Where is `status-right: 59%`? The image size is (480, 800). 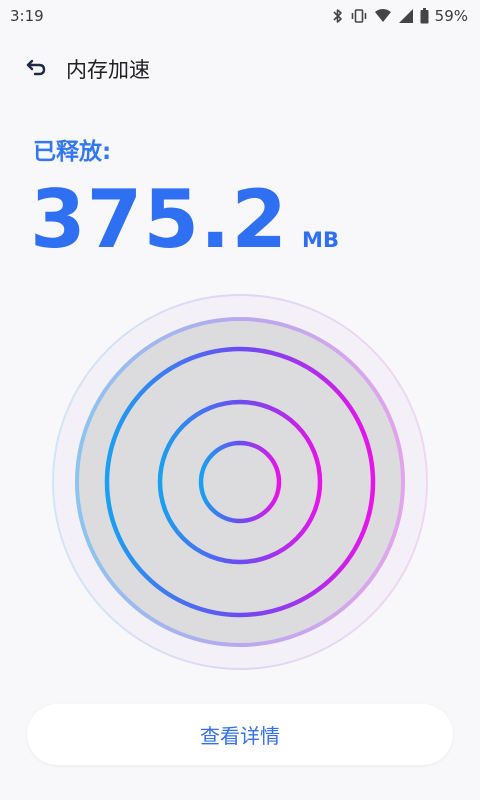 status-right: 59% is located at coordinates (400, 16).